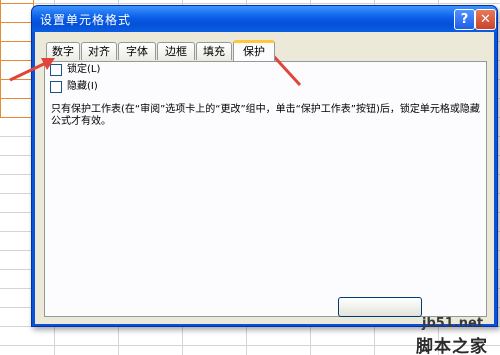 Image resolution: width=500 pixels, height=355 pixels. I want to click on watermark-site: jb51.net, so click(453, 323).